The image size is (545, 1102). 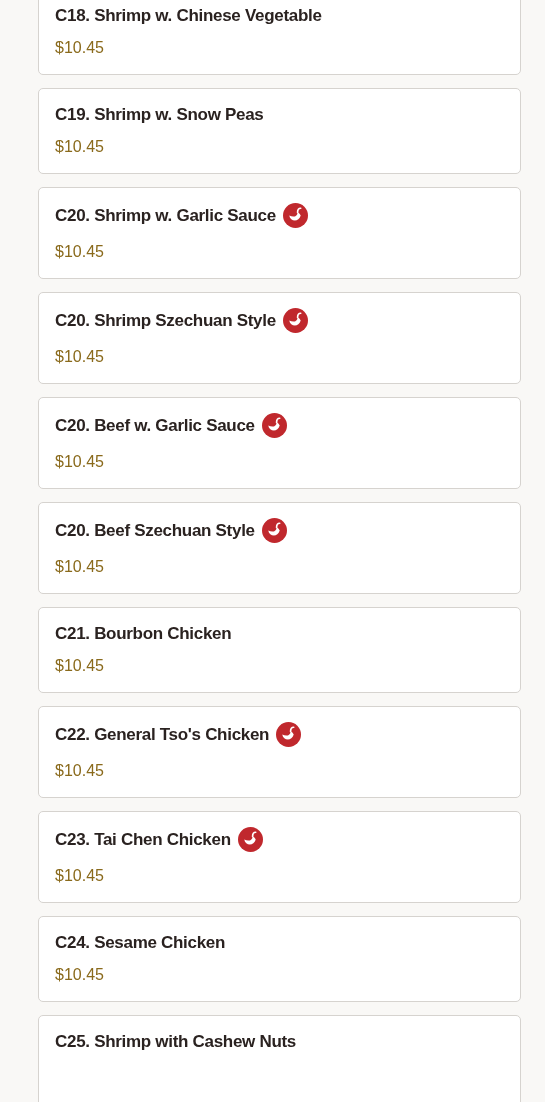 What do you see at coordinates (279, 443) in the screenshot?
I see `menu-item-card: C20. Beef w. Garlic Sauce $10.45` at bounding box center [279, 443].